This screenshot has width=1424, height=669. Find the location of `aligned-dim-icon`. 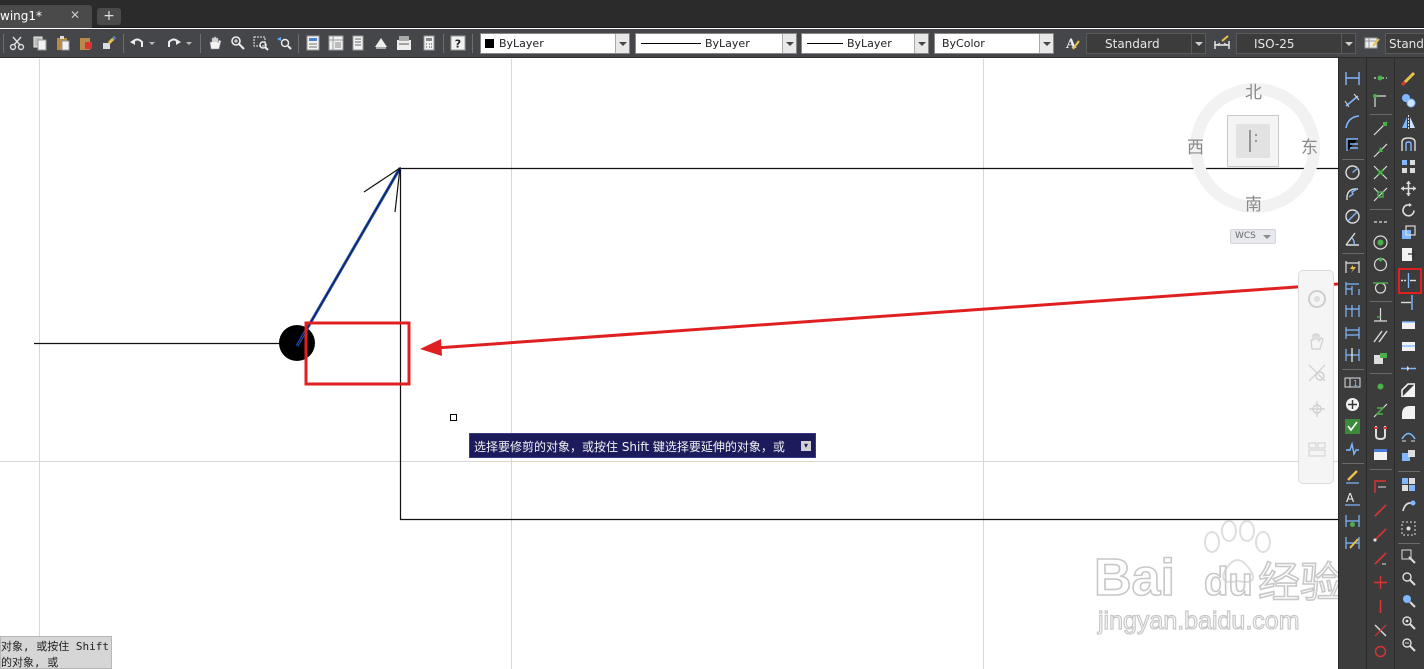

aligned-dim-icon is located at coordinates (1352, 100).